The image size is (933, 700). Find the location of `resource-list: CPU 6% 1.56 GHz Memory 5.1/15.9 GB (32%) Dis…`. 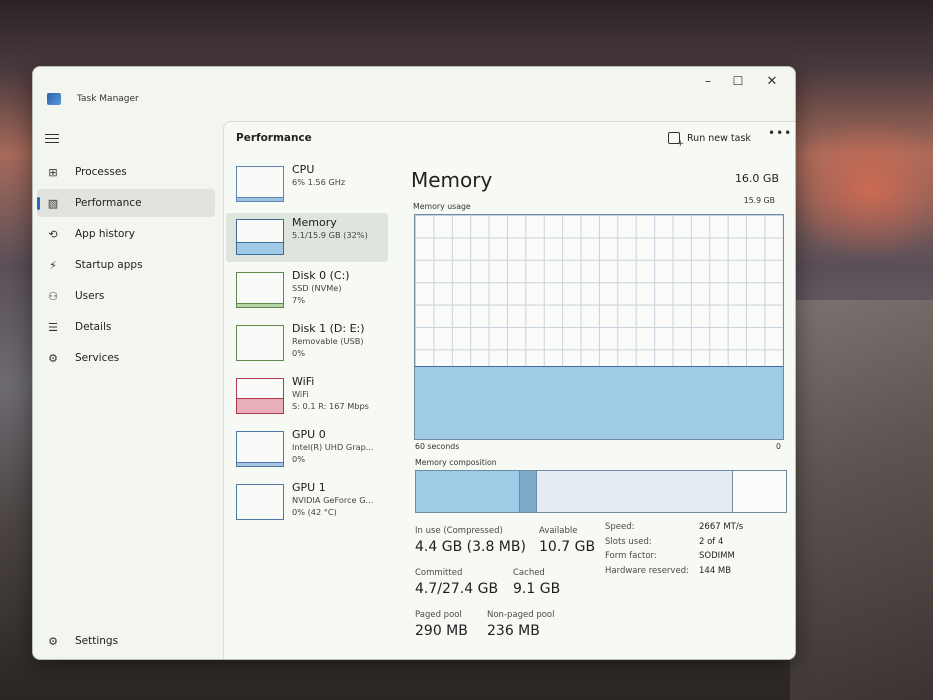

resource-list: CPU 6% 1.56 GHz Memory 5.1/15.9 GB (32%) Dis… is located at coordinates (307, 345).